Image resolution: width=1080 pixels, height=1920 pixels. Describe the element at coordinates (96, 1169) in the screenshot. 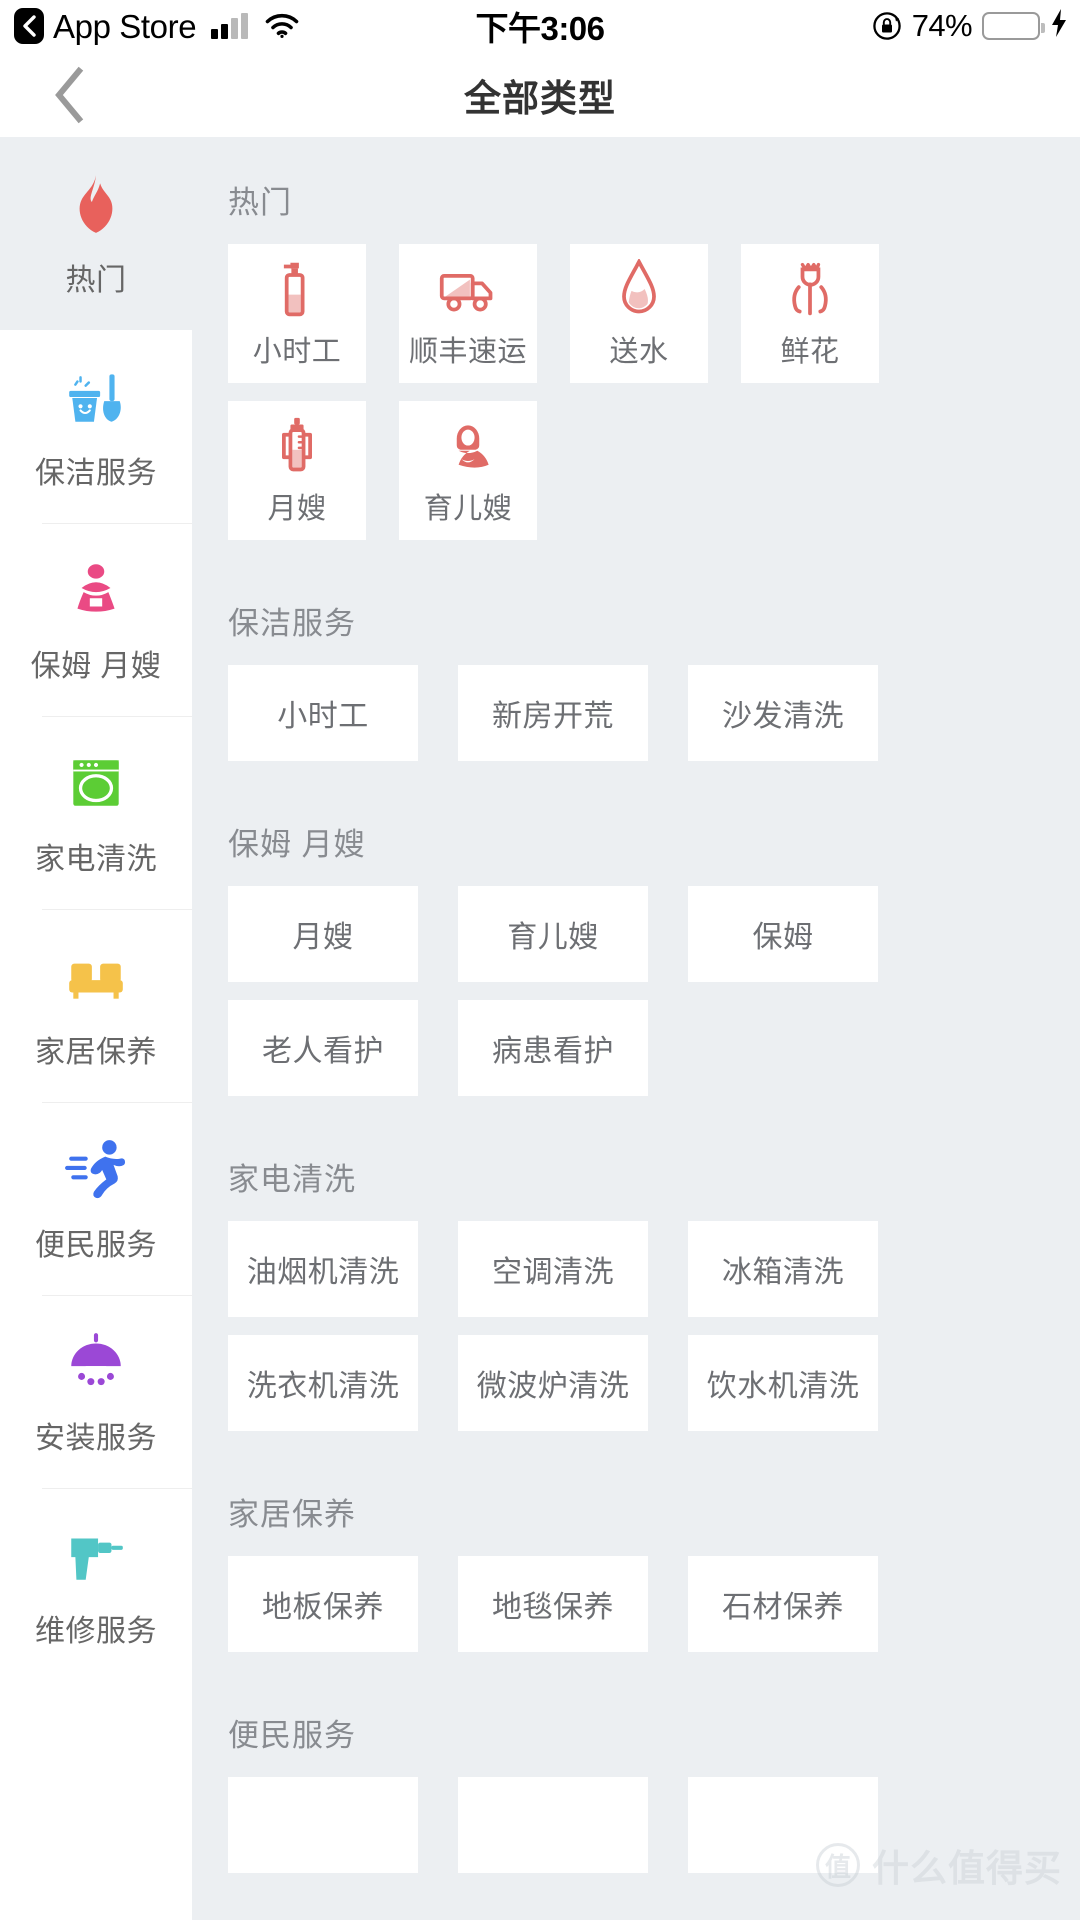

I see `runner-icon` at that location.